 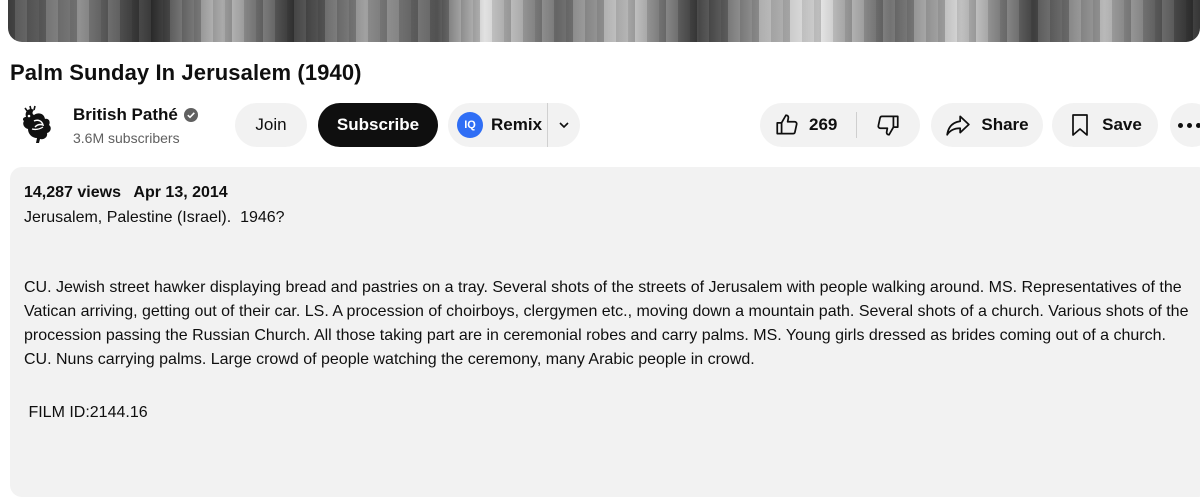 What do you see at coordinates (787, 125) in the screenshot?
I see `thumbs-up-icon` at bounding box center [787, 125].